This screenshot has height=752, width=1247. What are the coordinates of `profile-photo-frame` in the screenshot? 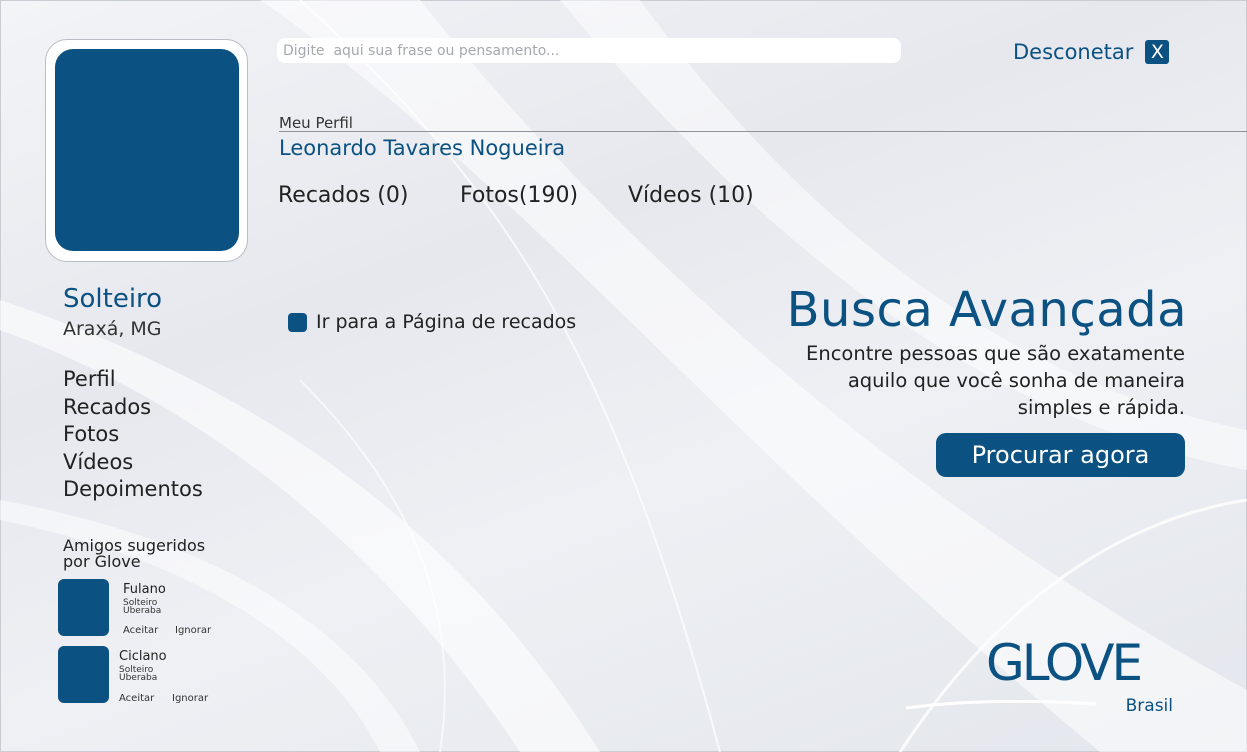 It's located at (146, 150).